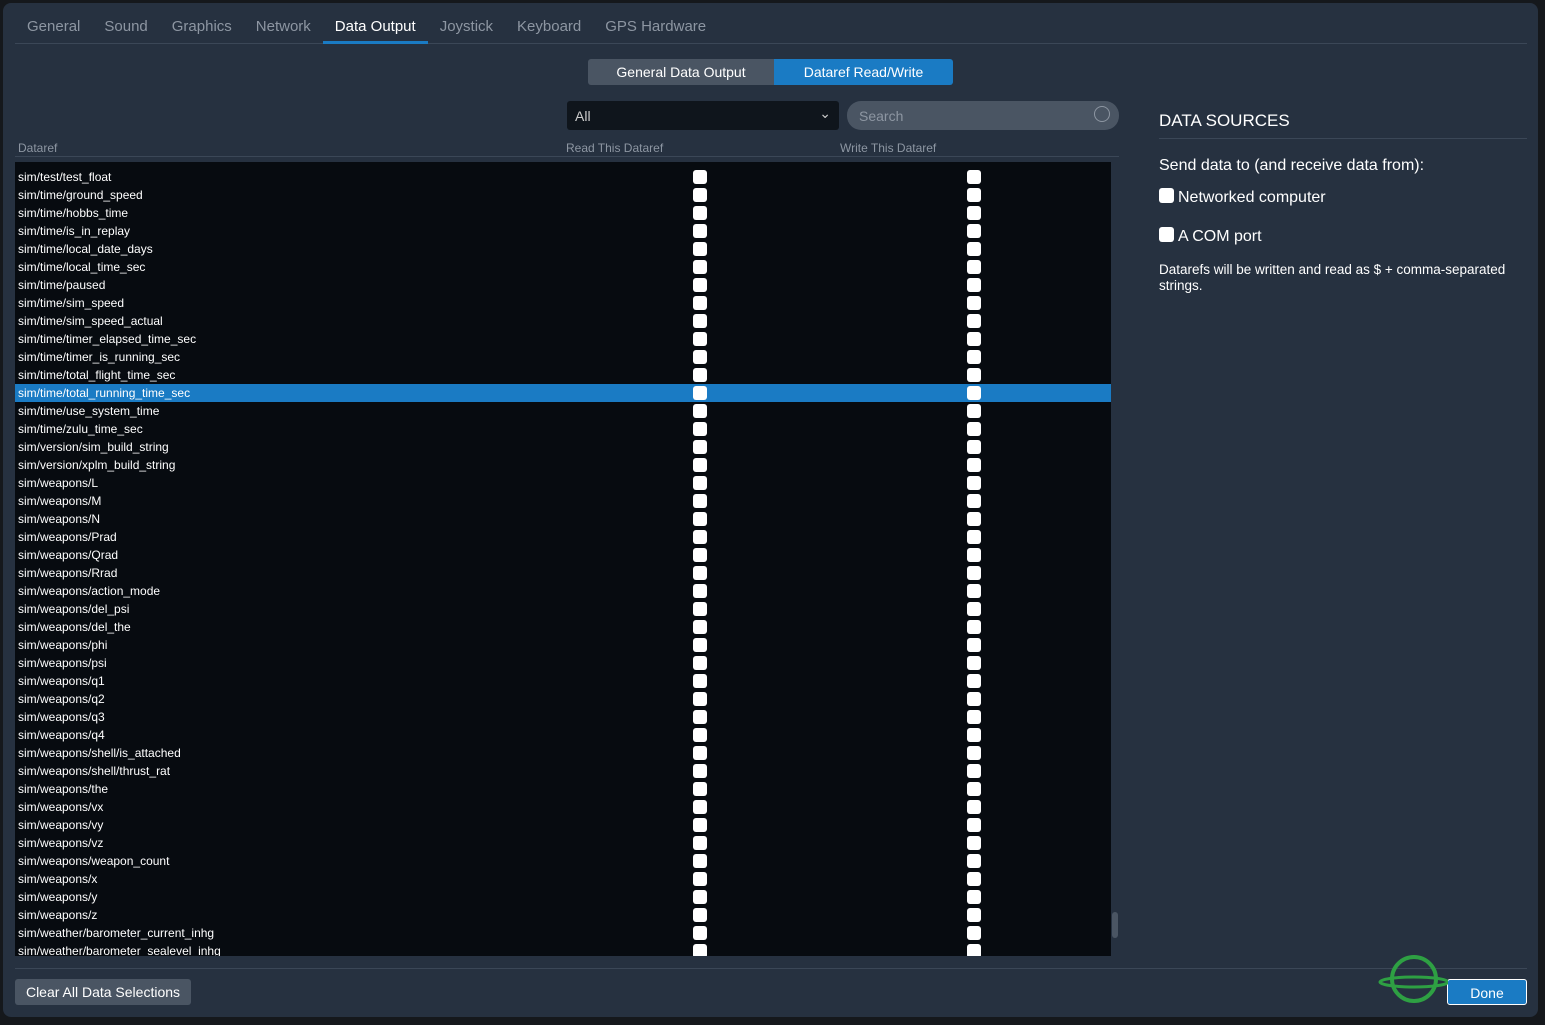 The height and width of the screenshot is (1025, 1545). Describe the element at coordinates (563, 861) in the screenshot. I see `table-row: sim/weapons/weapon_count` at that location.